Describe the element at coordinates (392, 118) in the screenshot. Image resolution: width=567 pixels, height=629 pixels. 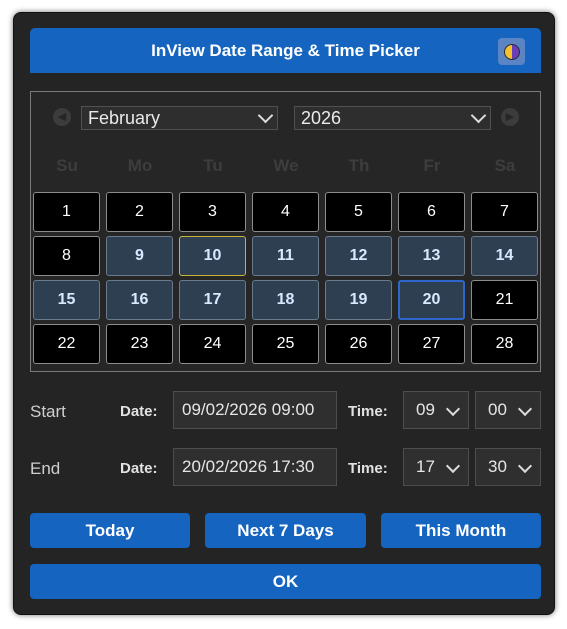
I see `year-select: 2026` at that location.